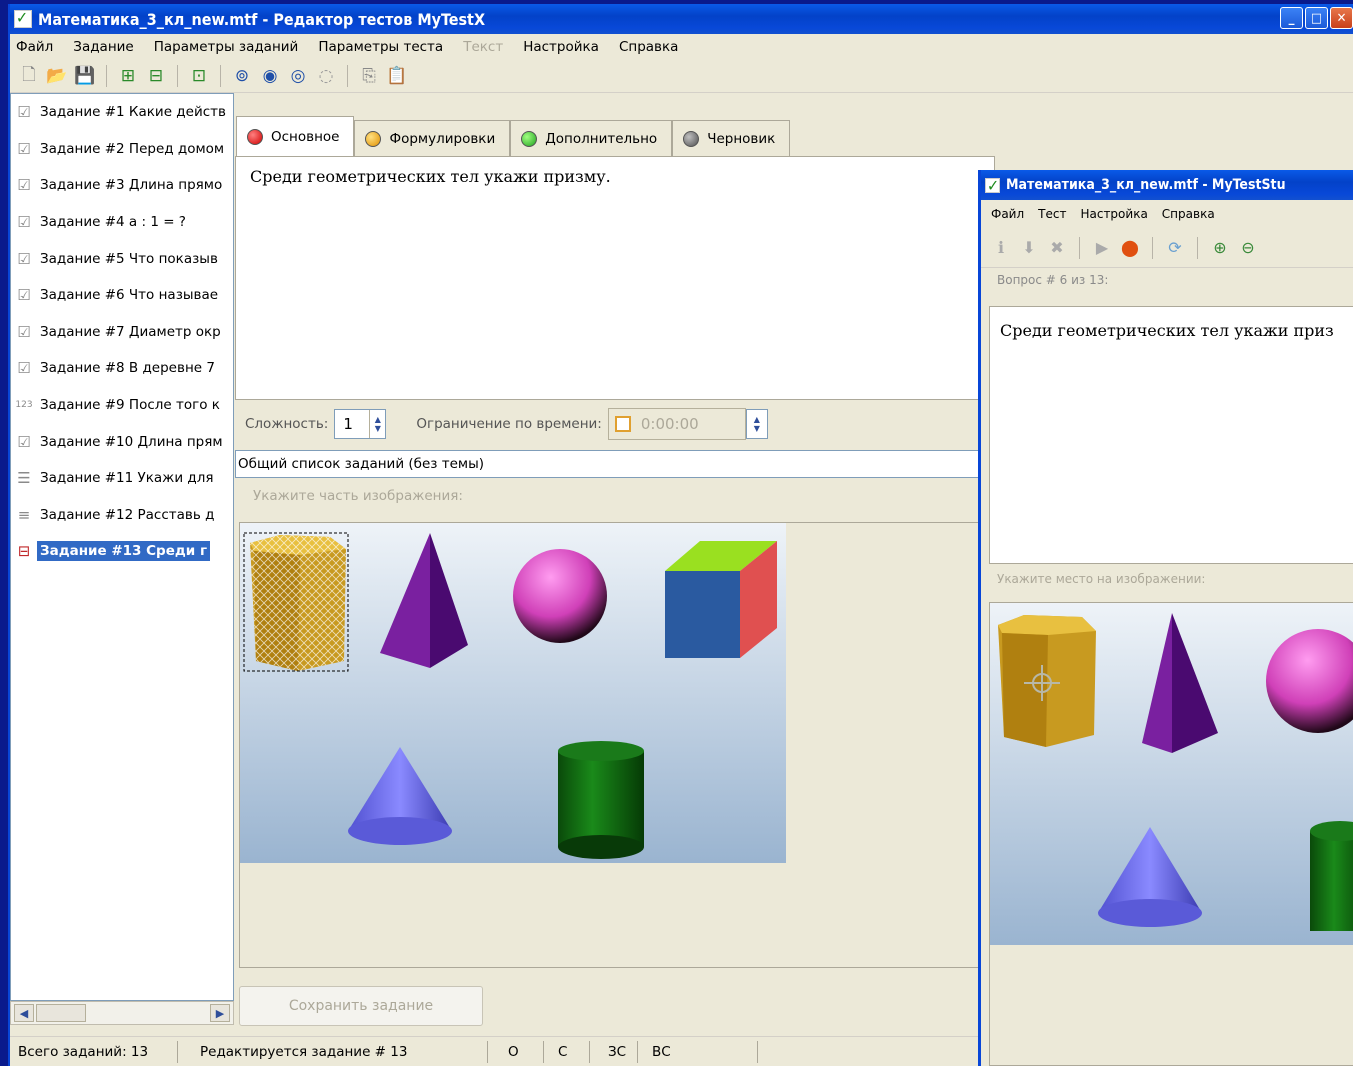 The width and height of the screenshot is (1353, 1066). I want to click on maximize-button: □, so click(1316, 18).